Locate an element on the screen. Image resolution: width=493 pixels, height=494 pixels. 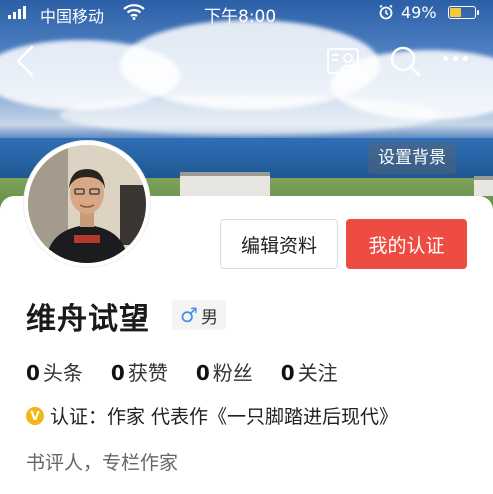
stat-headlines: 0 头条 is located at coordinates (54, 371).